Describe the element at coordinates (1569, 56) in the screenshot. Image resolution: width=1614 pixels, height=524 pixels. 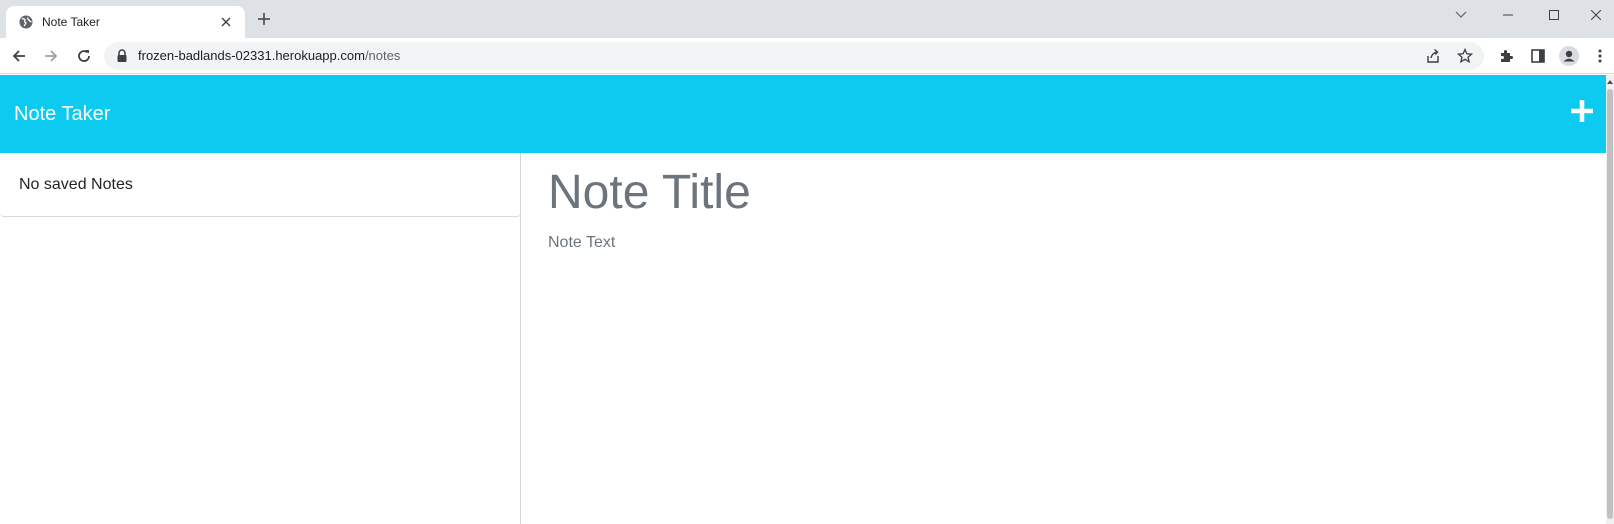
I see `profile-avatar-icon` at that location.